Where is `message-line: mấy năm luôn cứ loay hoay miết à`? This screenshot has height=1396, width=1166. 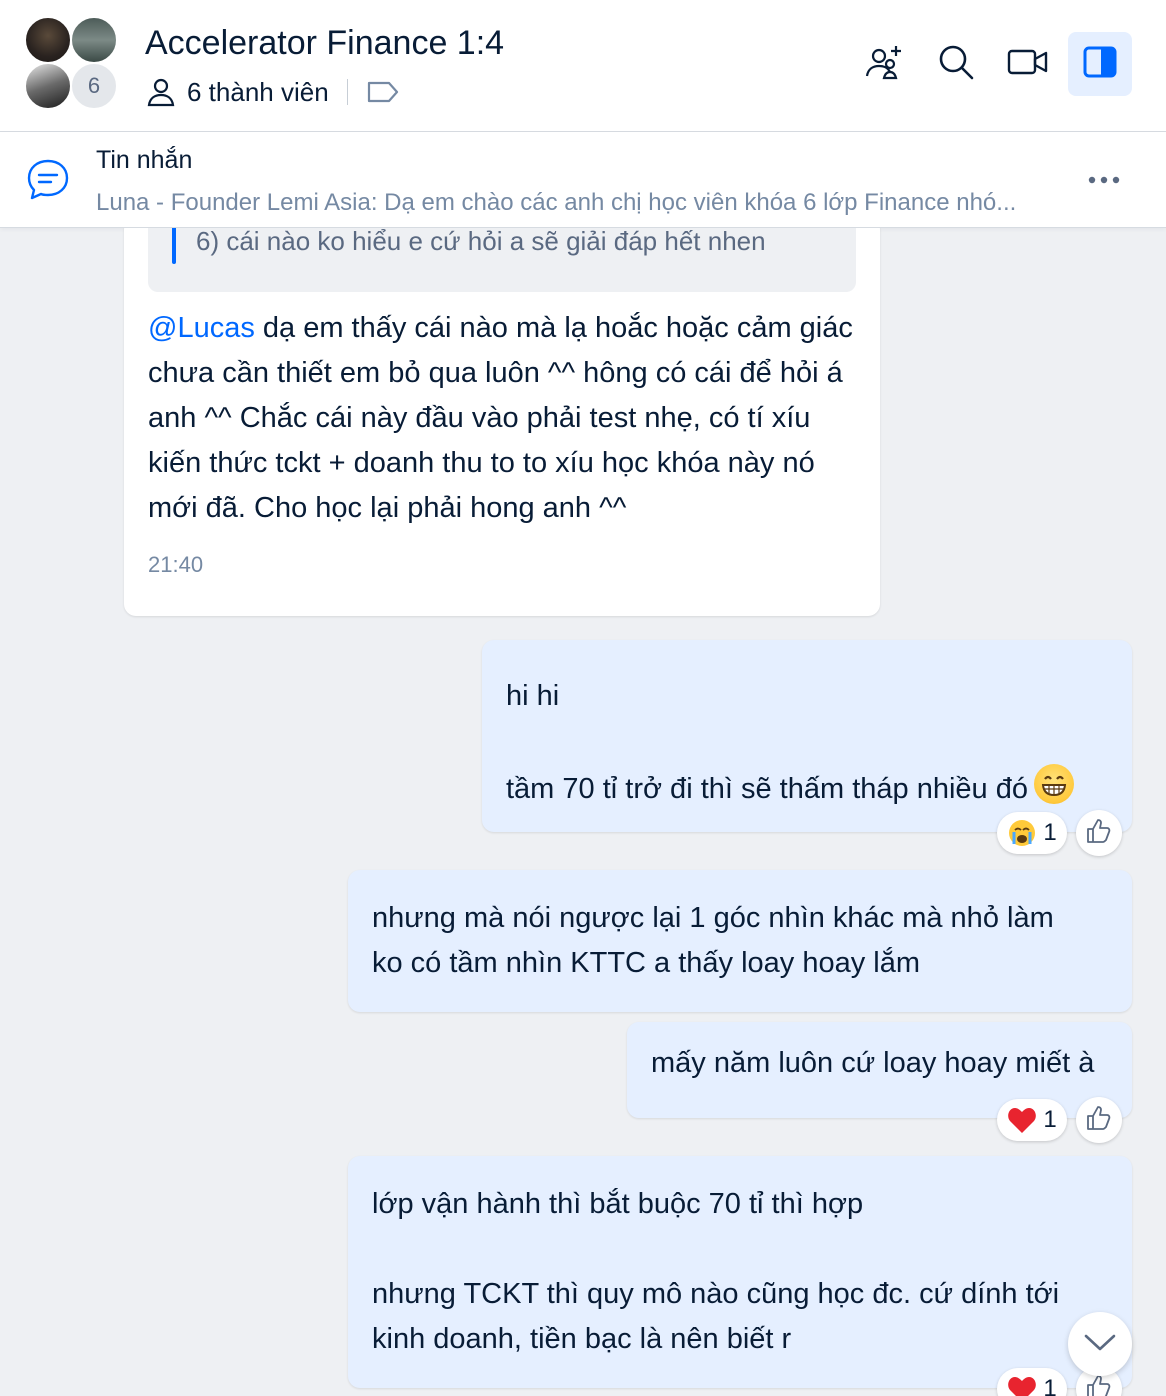
message-line: mấy năm luôn cứ loay hoay miết à is located at coordinates (873, 1063).